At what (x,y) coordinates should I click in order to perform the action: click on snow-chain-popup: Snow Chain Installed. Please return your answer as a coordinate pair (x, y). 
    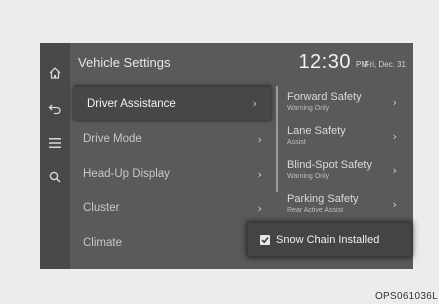
    Looking at the image, I should click on (329, 239).